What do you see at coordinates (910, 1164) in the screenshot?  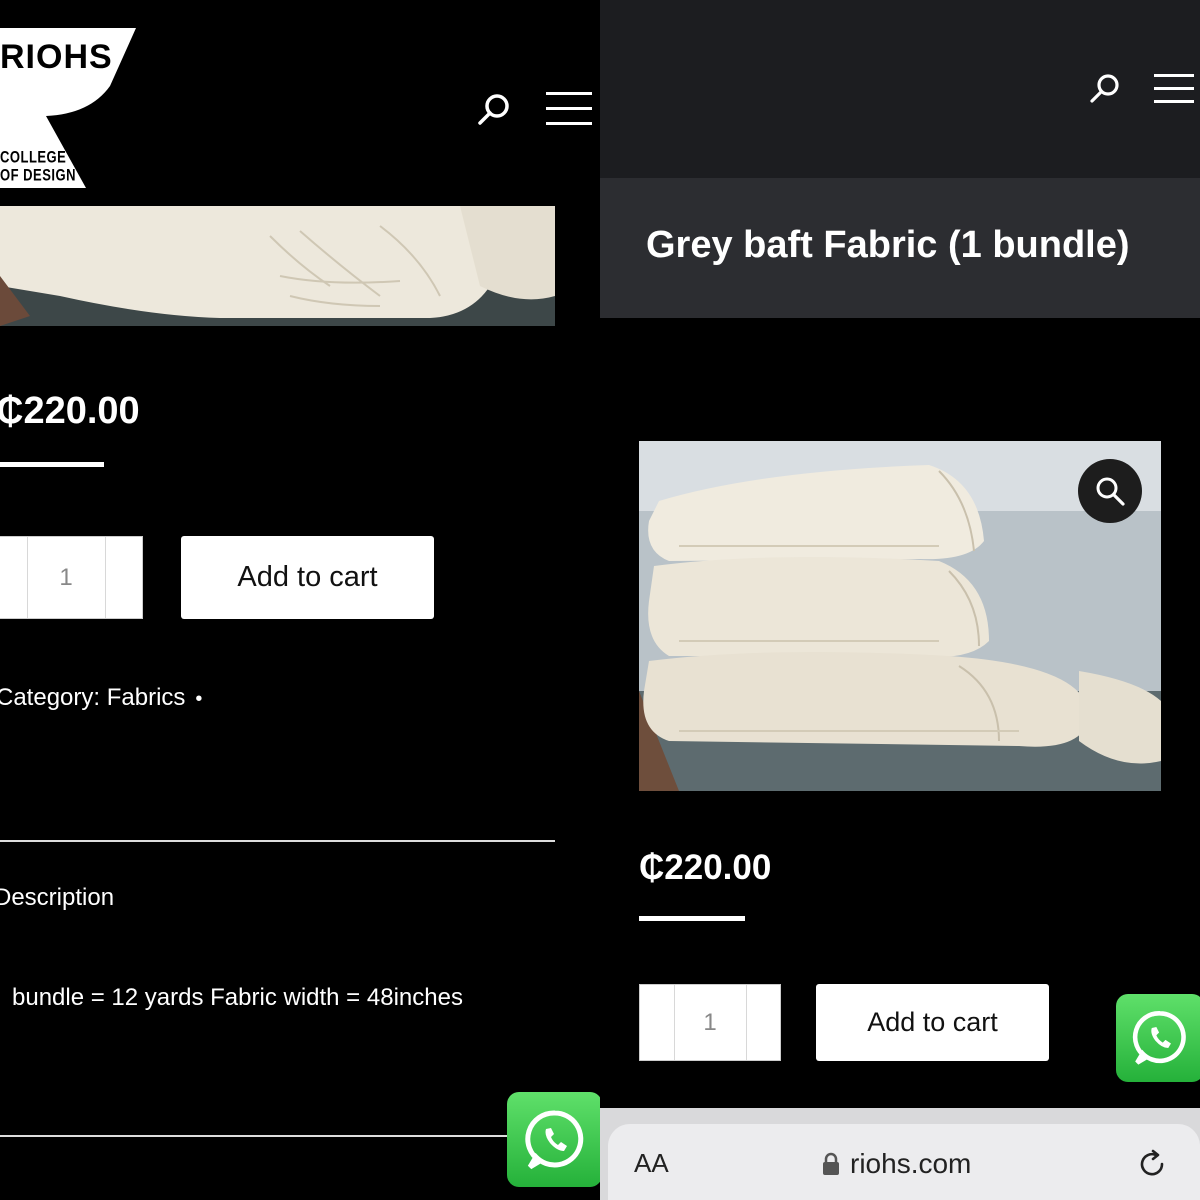 I see `url-text: riohs.com` at bounding box center [910, 1164].